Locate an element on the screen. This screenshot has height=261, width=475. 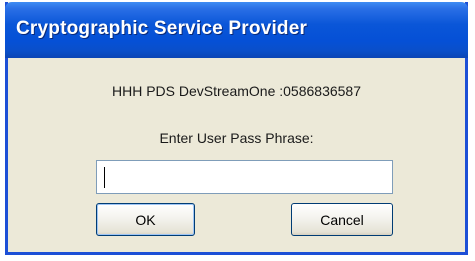
passphrase-input is located at coordinates (244, 177).